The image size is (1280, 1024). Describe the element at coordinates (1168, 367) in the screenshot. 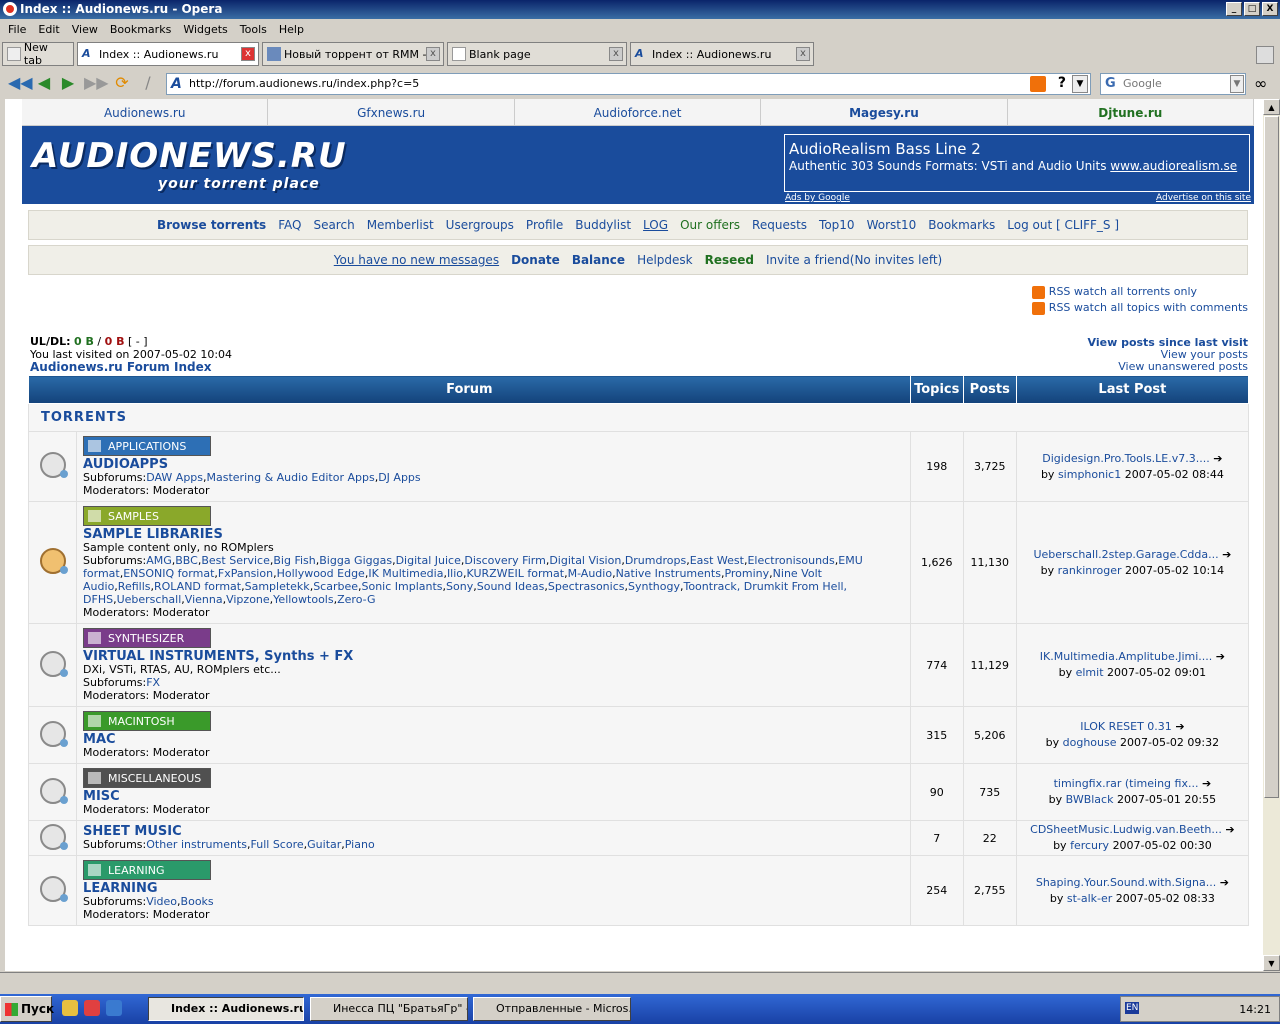

I see `view-unanswered-link: View unanswered posts` at that location.